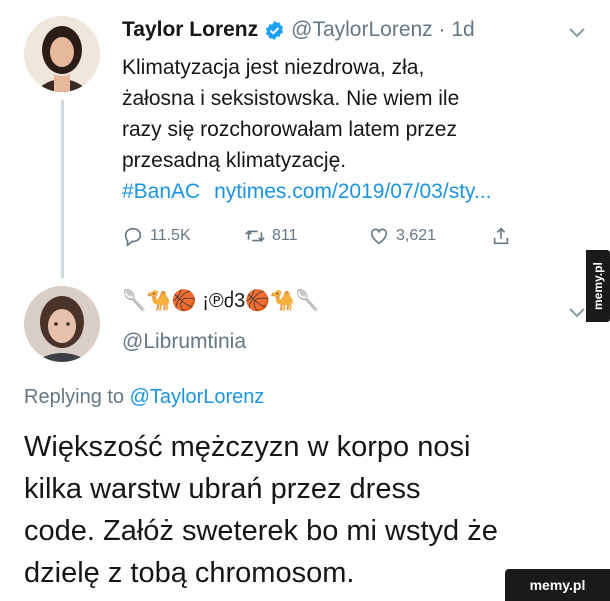 This screenshot has height=601, width=610. What do you see at coordinates (289, 129) in the screenshot?
I see `tweet1-text-line: razy się rozchorowałam latem przez` at bounding box center [289, 129].